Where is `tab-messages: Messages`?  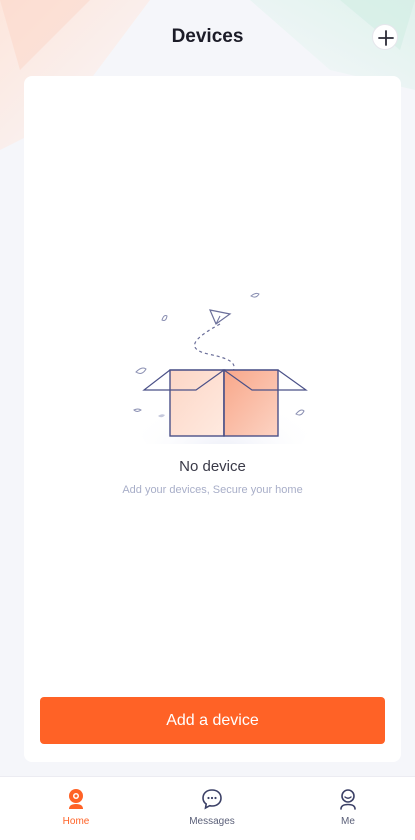
tab-messages: Messages is located at coordinates (212, 809).